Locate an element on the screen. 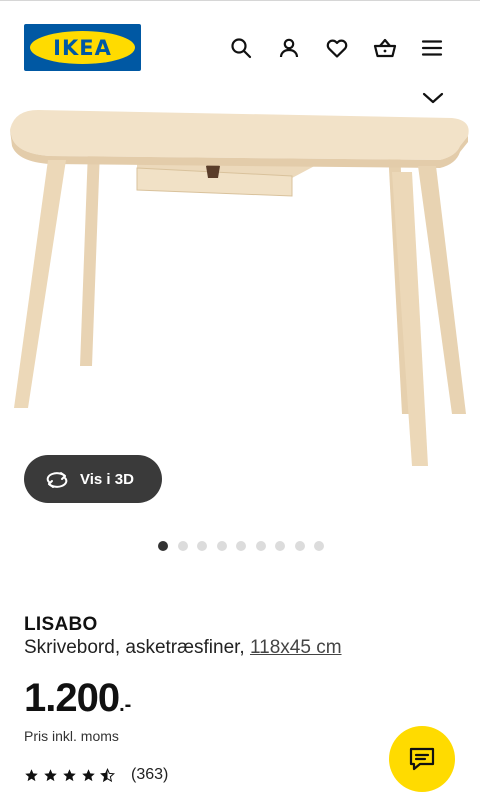 This screenshot has height=792, width=480. gallery-pagination is located at coordinates (241, 546).